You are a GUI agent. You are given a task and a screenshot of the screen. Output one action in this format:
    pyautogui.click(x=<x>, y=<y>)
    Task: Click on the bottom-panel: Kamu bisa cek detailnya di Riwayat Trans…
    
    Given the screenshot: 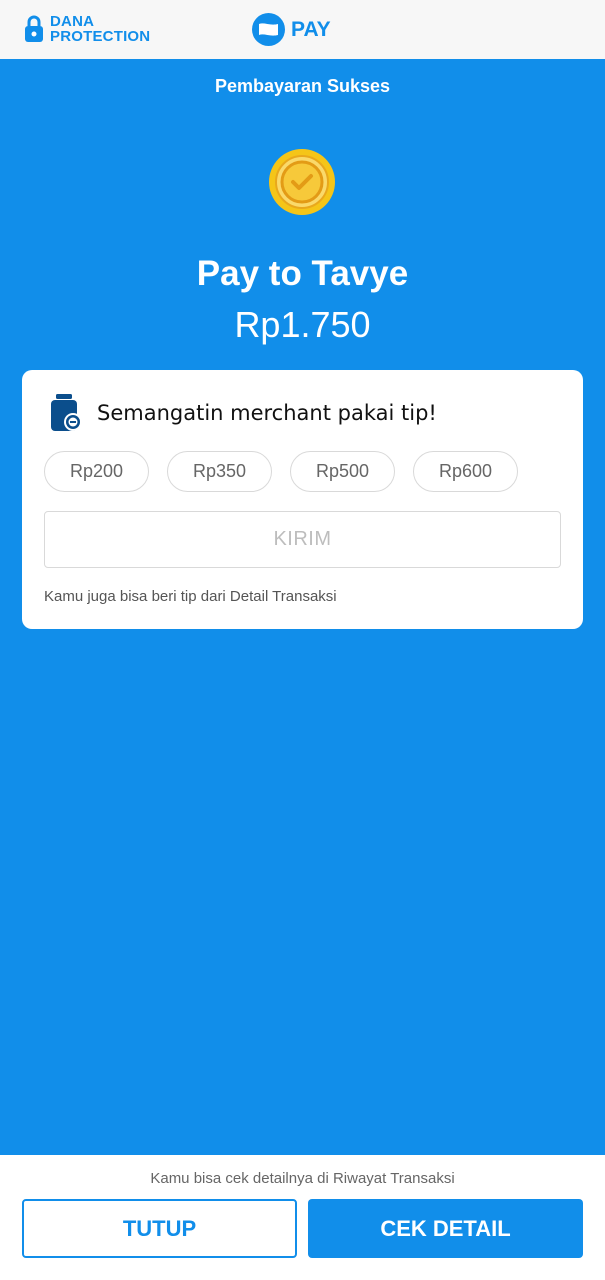 What is the action you would take?
    pyautogui.click(x=302, y=1217)
    